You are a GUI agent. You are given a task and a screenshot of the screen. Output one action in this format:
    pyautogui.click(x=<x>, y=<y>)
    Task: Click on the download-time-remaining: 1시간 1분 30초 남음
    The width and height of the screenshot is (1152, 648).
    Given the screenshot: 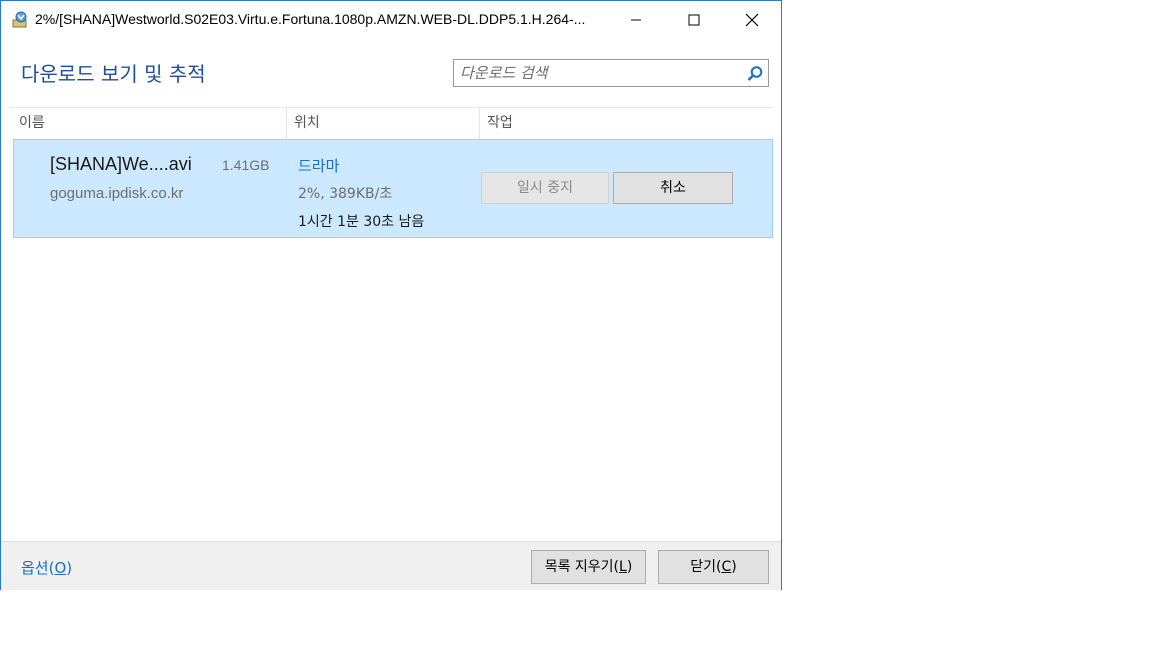 What is the action you would take?
    pyautogui.click(x=361, y=222)
    